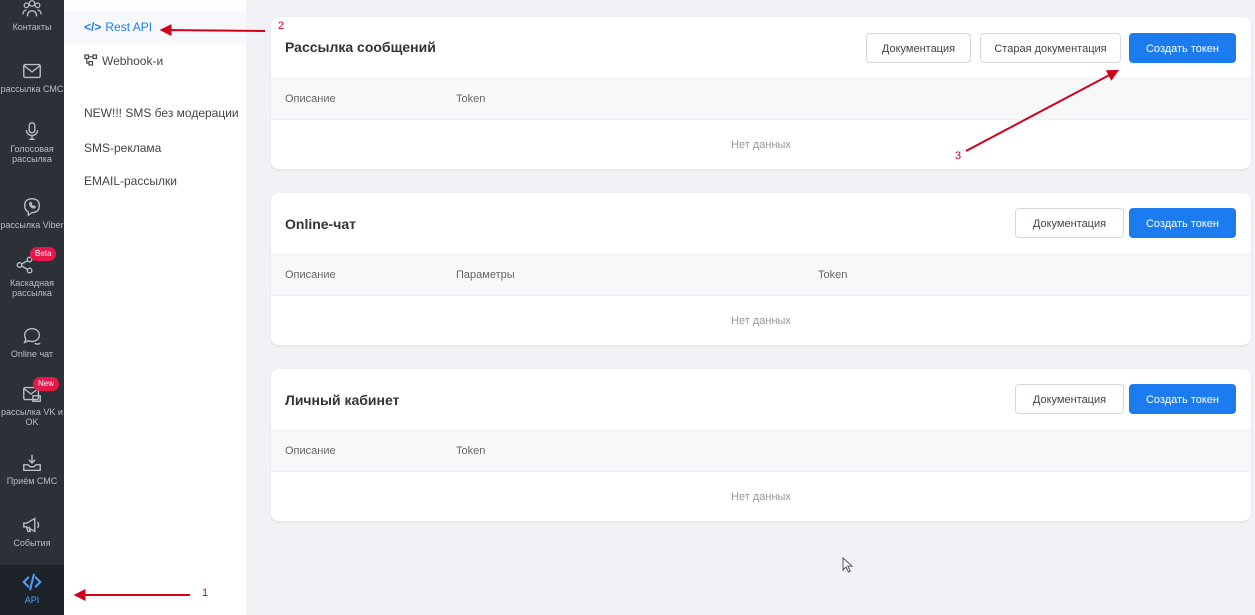 The width and height of the screenshot is (1255, 615). What do you see at coordinates (205, 593) in the screenshot?
I see `annotation-number-1: 1` at bounding box center [205, 593].